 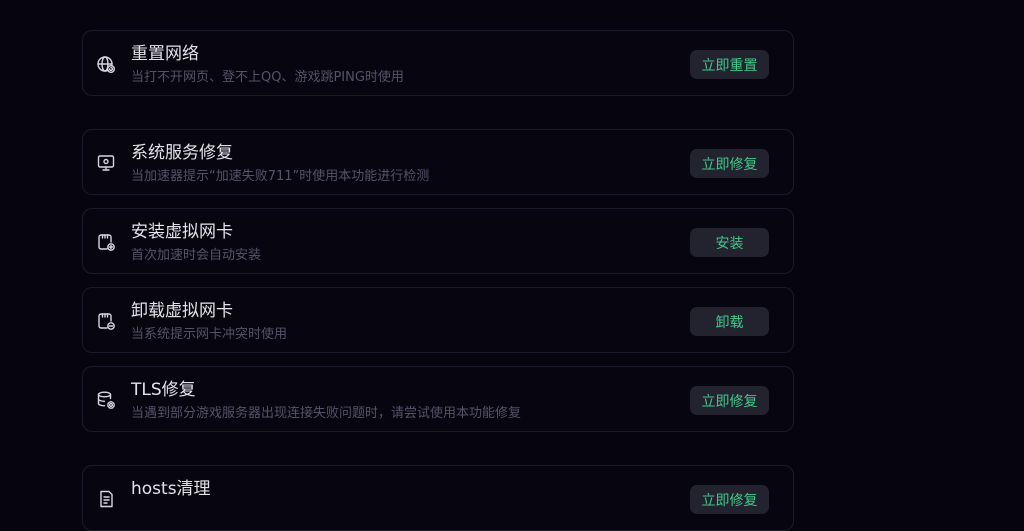 What do you see at coordinates (182, 153) in the screenshot?
I see `tool-title: 系统服务修复` at bounding box center [182, 153].